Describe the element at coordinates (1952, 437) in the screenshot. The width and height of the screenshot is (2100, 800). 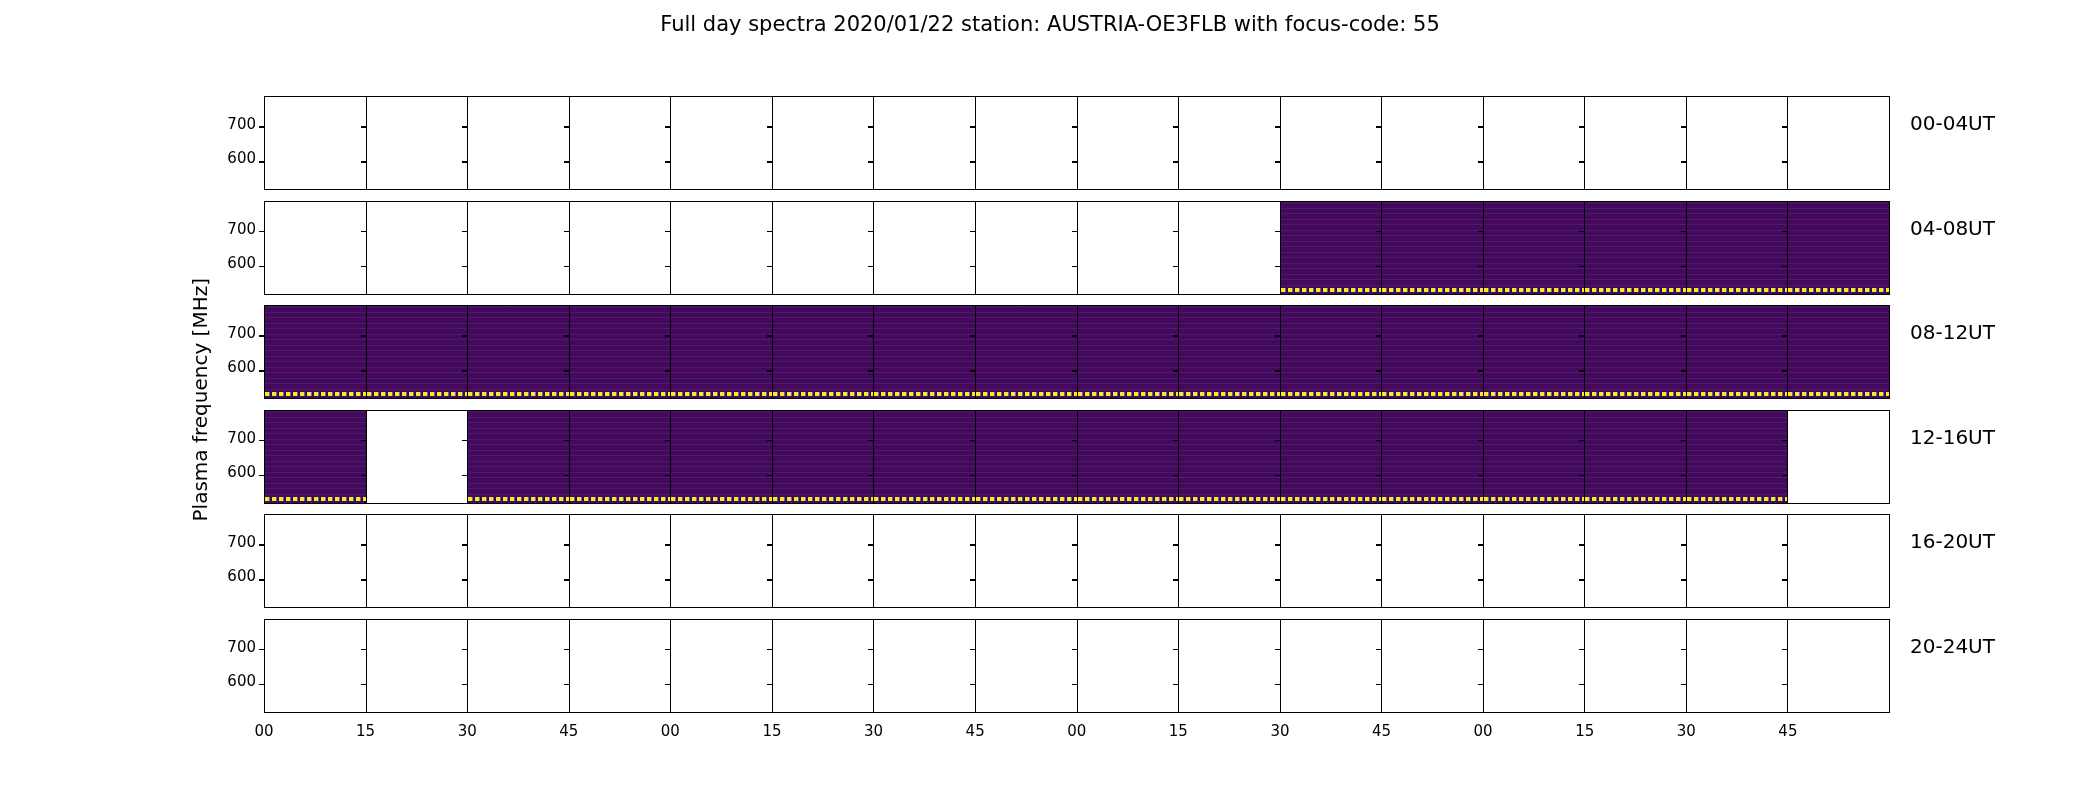
I see `time-range-label: 12-16UT` at that location.